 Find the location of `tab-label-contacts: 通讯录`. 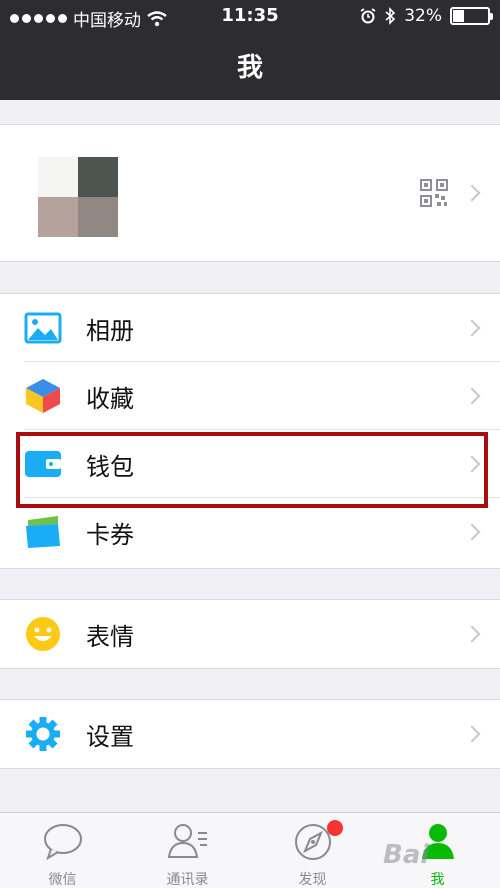

tab-label-contacts: 通讯录 is located at coordinates (187, 880).